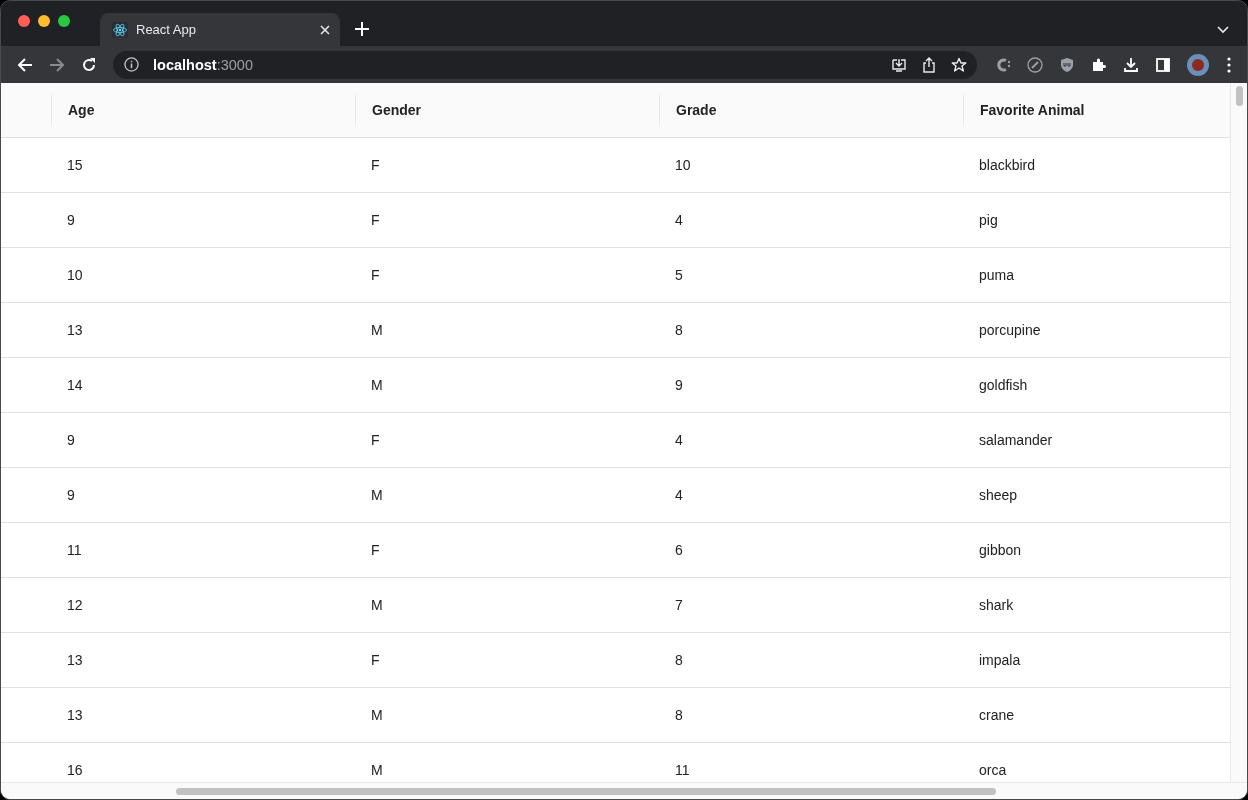 This screenshot has width=1248, height=800. Describe the element at coordinates (679, 605) in the screenshot. I see `table-cell: 7` at that location.